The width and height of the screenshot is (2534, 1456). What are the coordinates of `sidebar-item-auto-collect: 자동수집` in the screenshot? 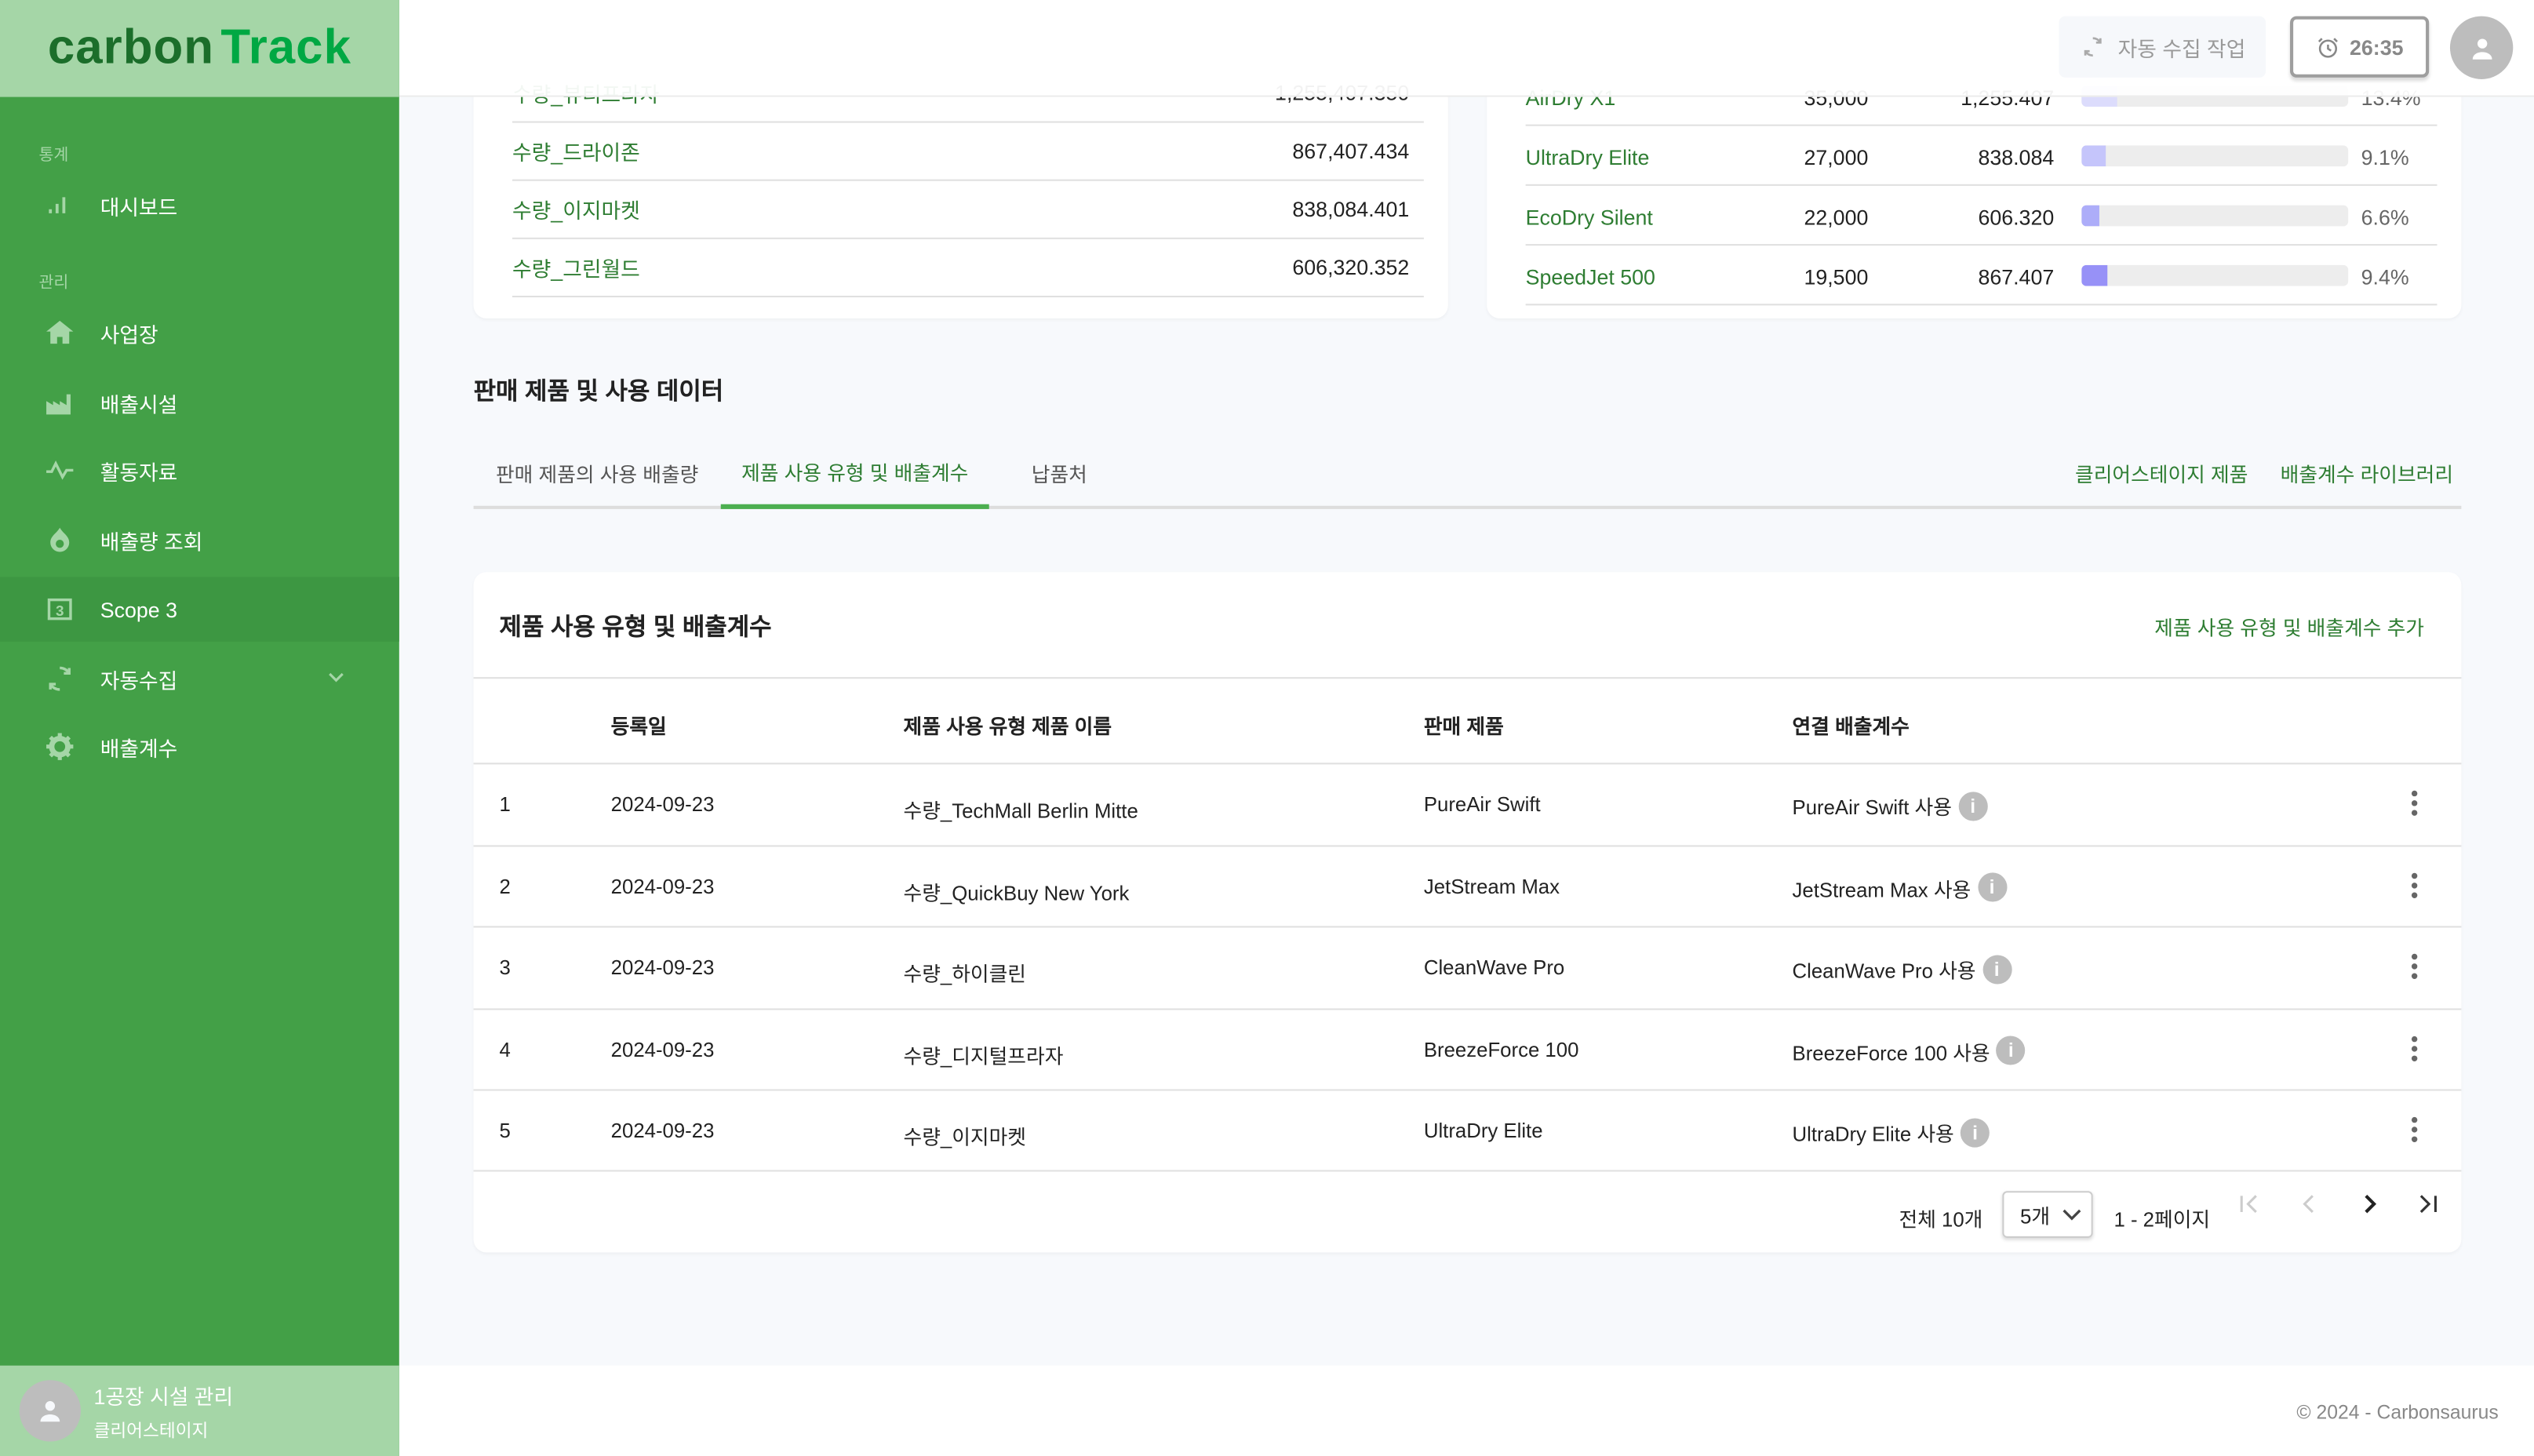 It's located at (199, 678).